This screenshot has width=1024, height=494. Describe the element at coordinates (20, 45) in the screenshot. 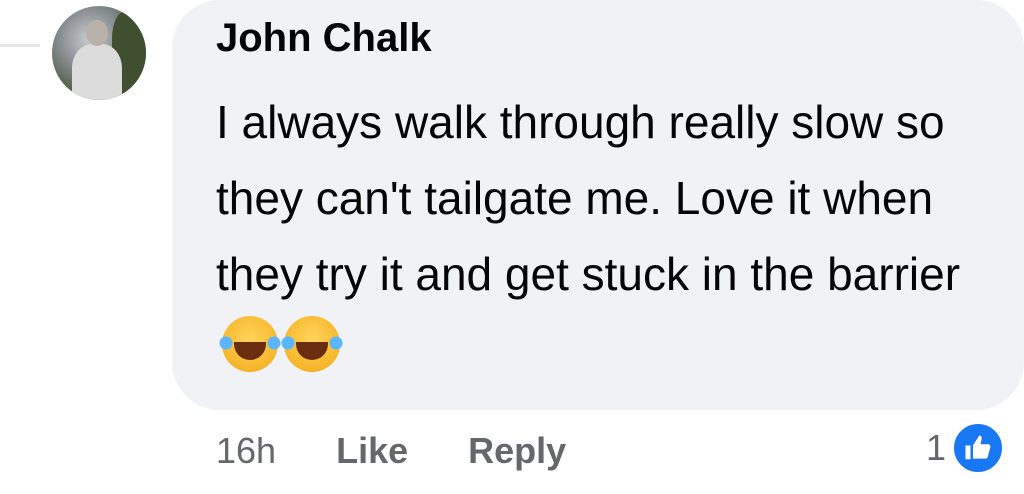

I see `thread-line` at that location.